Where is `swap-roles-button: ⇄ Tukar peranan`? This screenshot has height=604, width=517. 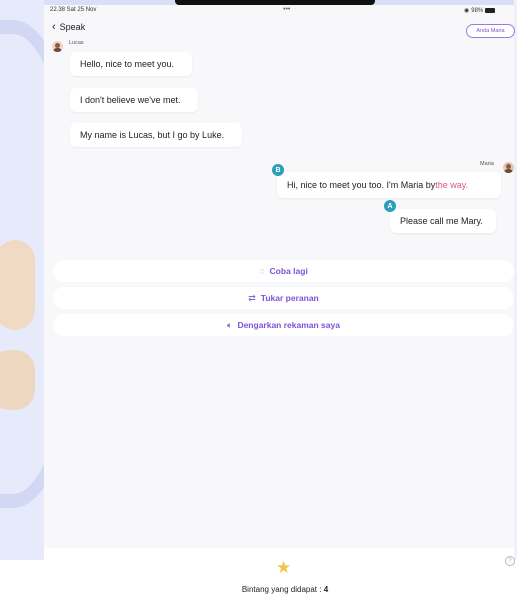 swap-roles-button: ⇄ Tukar peranan is located at coordinates (283, 298).